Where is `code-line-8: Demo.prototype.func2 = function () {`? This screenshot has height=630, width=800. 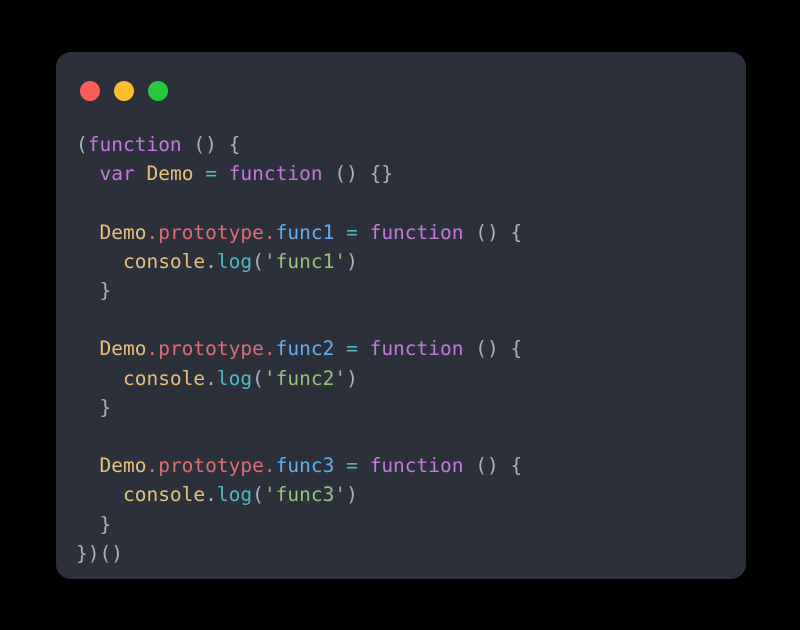
code-line-8: Demo.prototype.func2 = function () { is located at coordinates (411, 348).